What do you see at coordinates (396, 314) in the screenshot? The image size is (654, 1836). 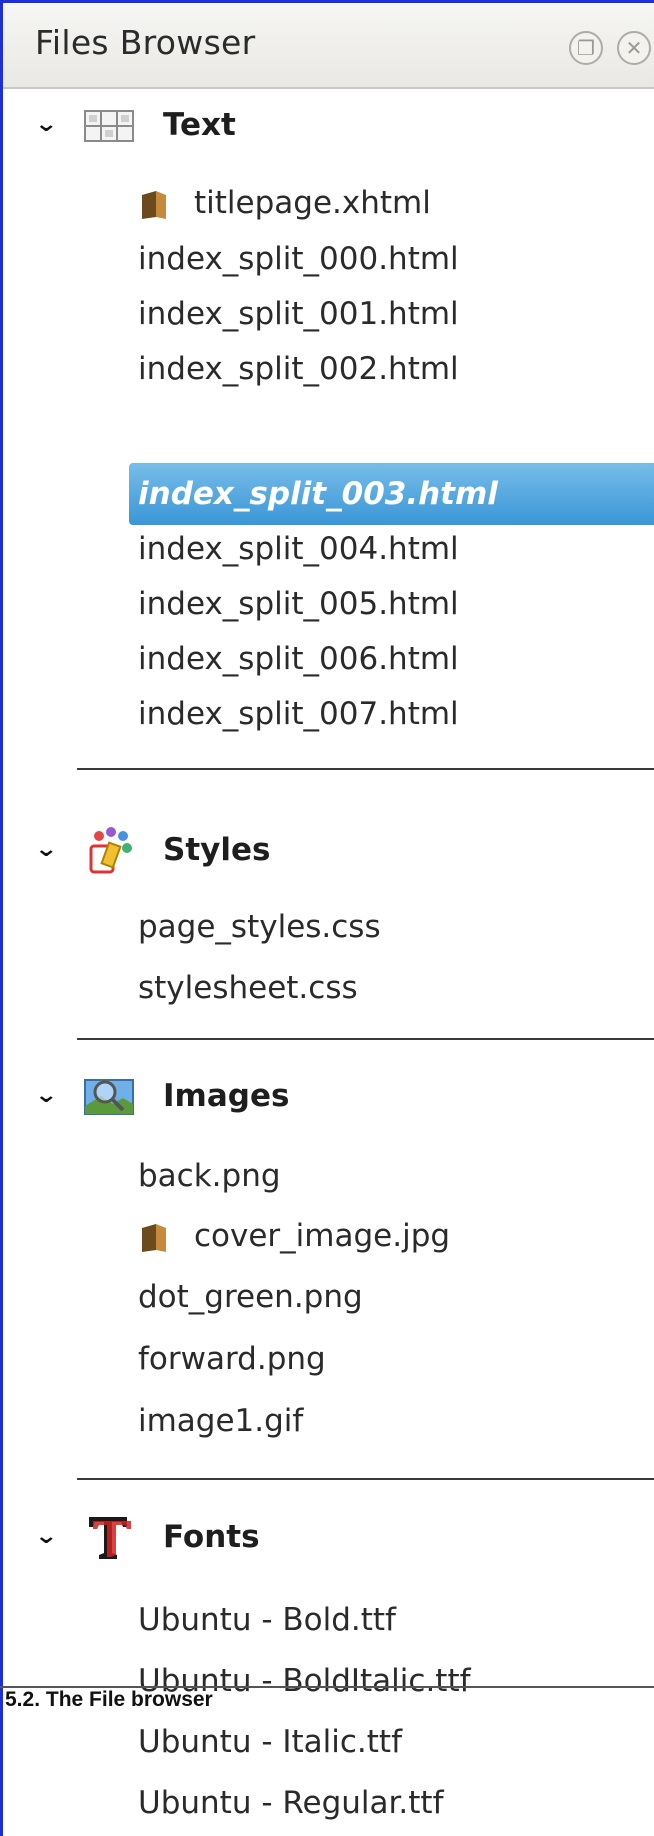 I see `file-item: index_split_001.html` at bounding box center [396, 314].